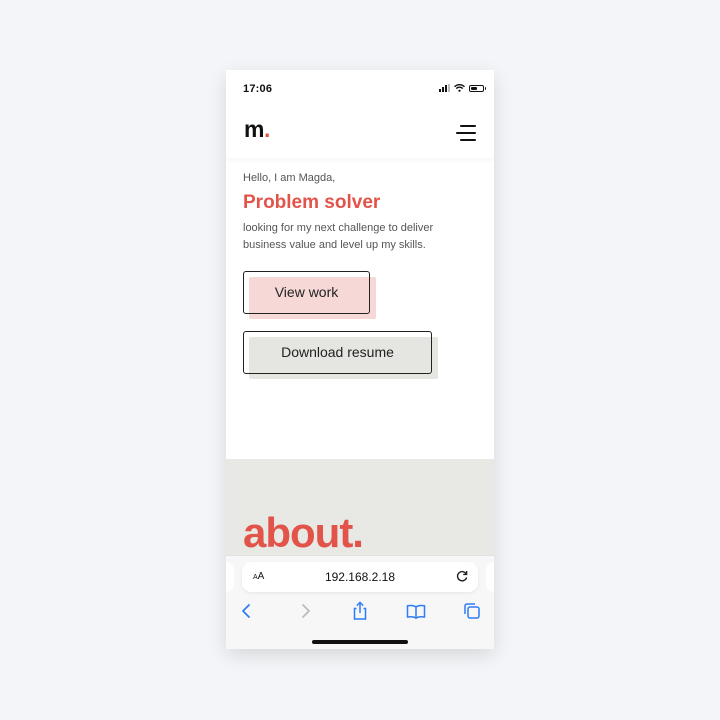 This screenshot has width=720, height=720. What do you see at coordinates (462, 576) in the screenshot?
I see `reload-icon` at bounding box center [462, 576].